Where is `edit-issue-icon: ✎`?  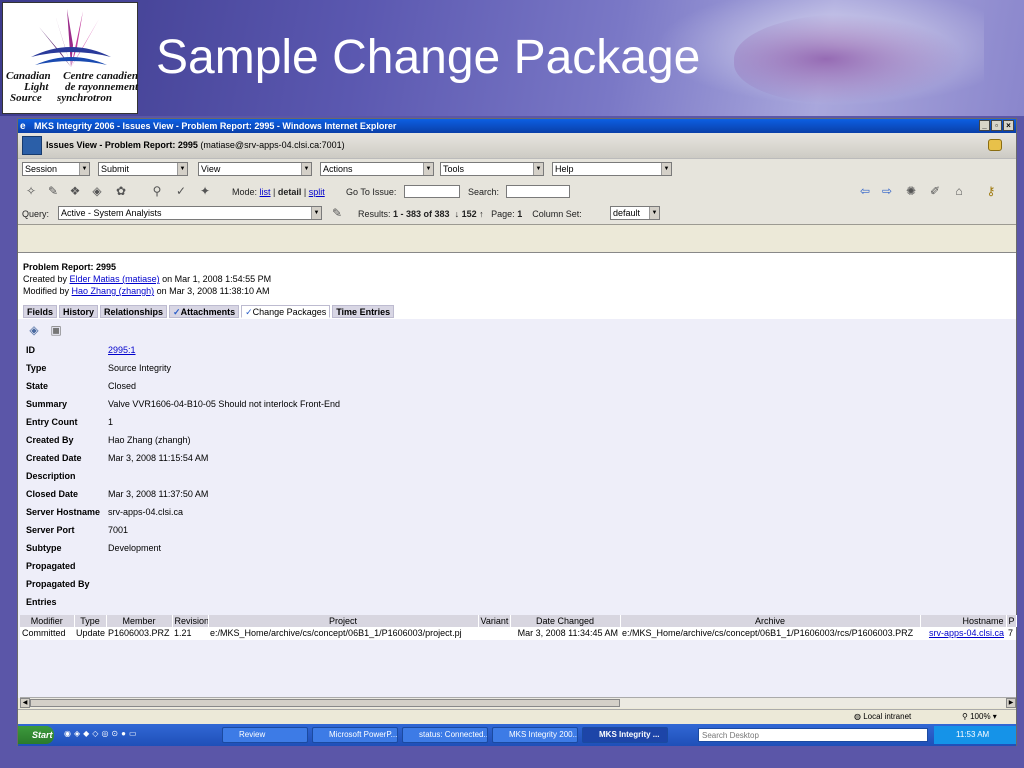
edit-issue-icon: ✎ is located at coordinates (53, 191).